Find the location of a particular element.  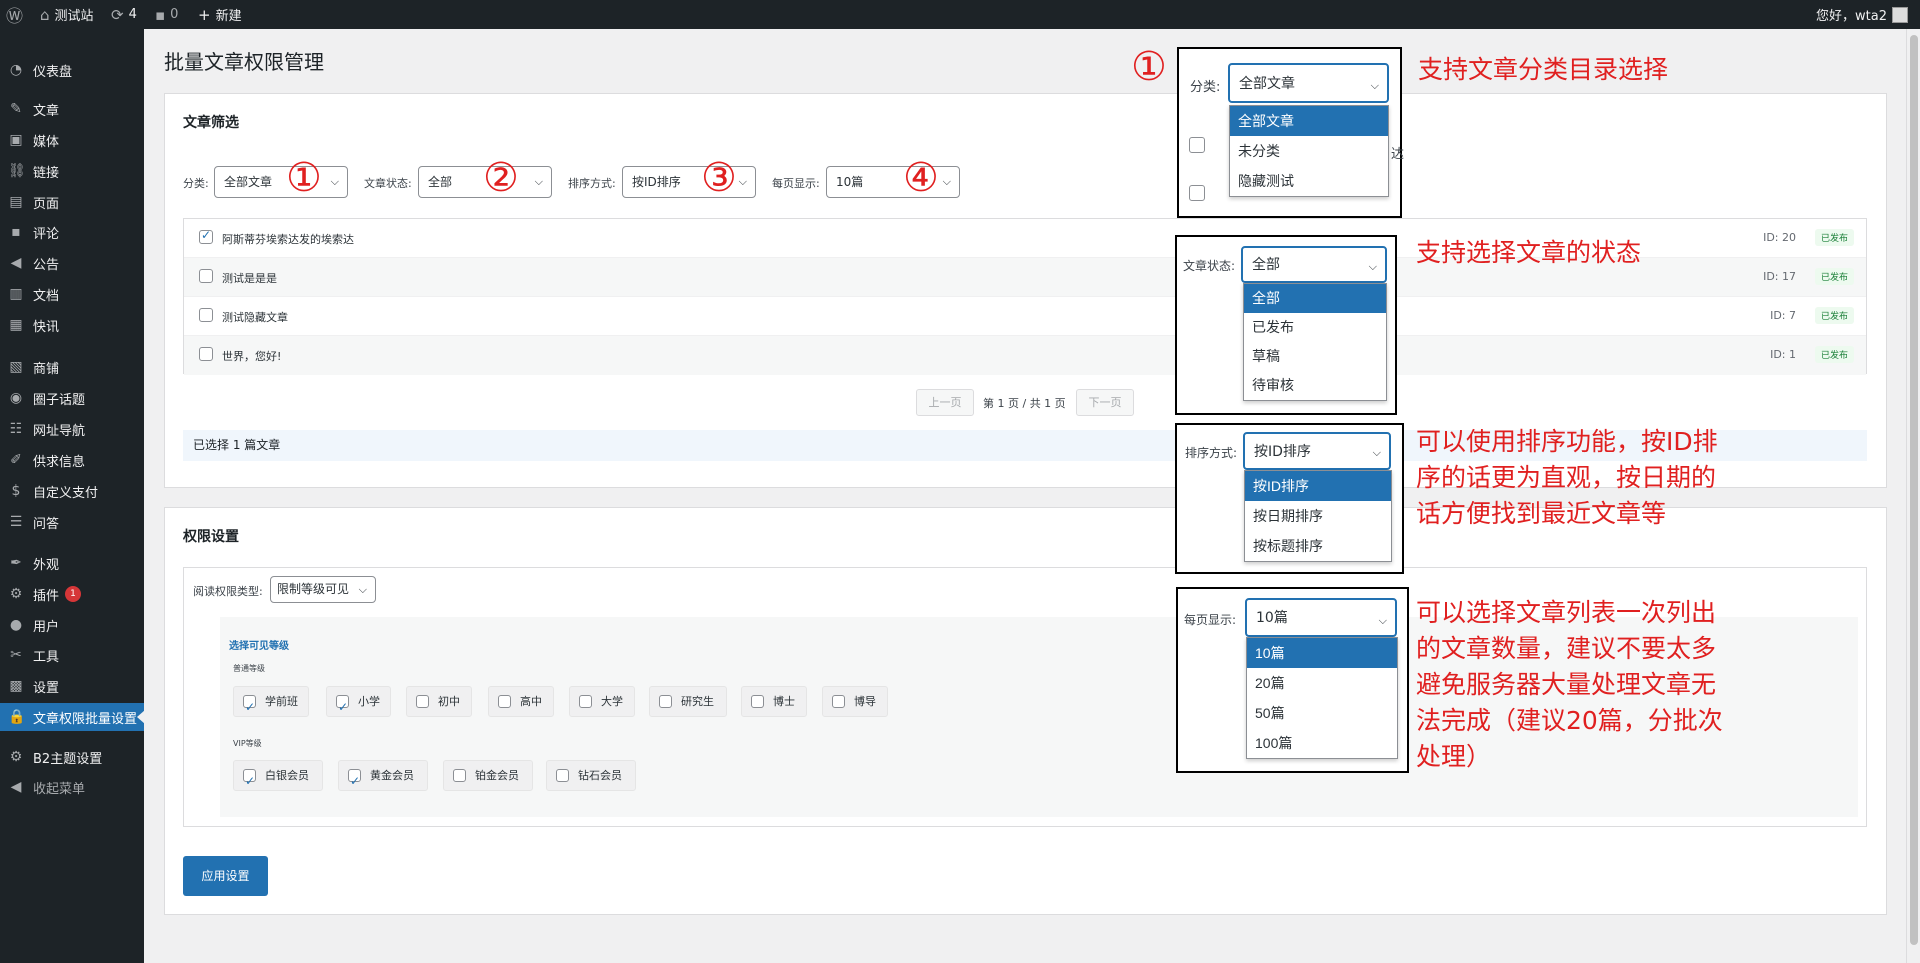

read-type-select: 限制等级可见 ⌵ is located at coordinates (323, 589).